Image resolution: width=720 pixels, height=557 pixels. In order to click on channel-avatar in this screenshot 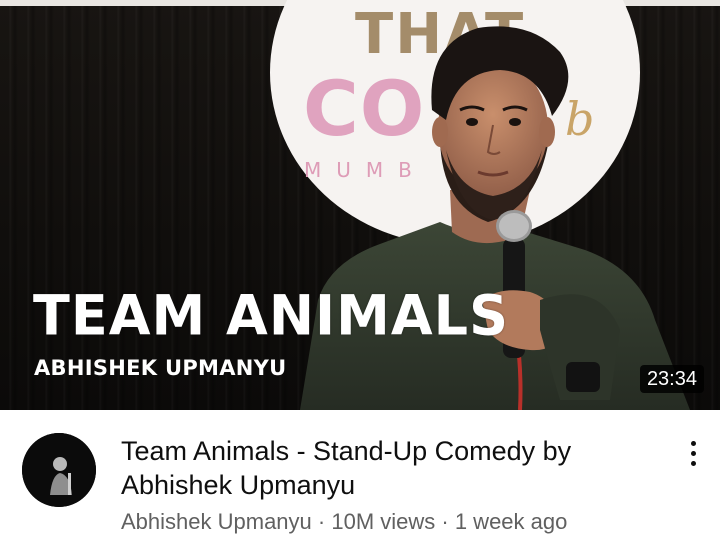, I will do `click(59, 470)`.